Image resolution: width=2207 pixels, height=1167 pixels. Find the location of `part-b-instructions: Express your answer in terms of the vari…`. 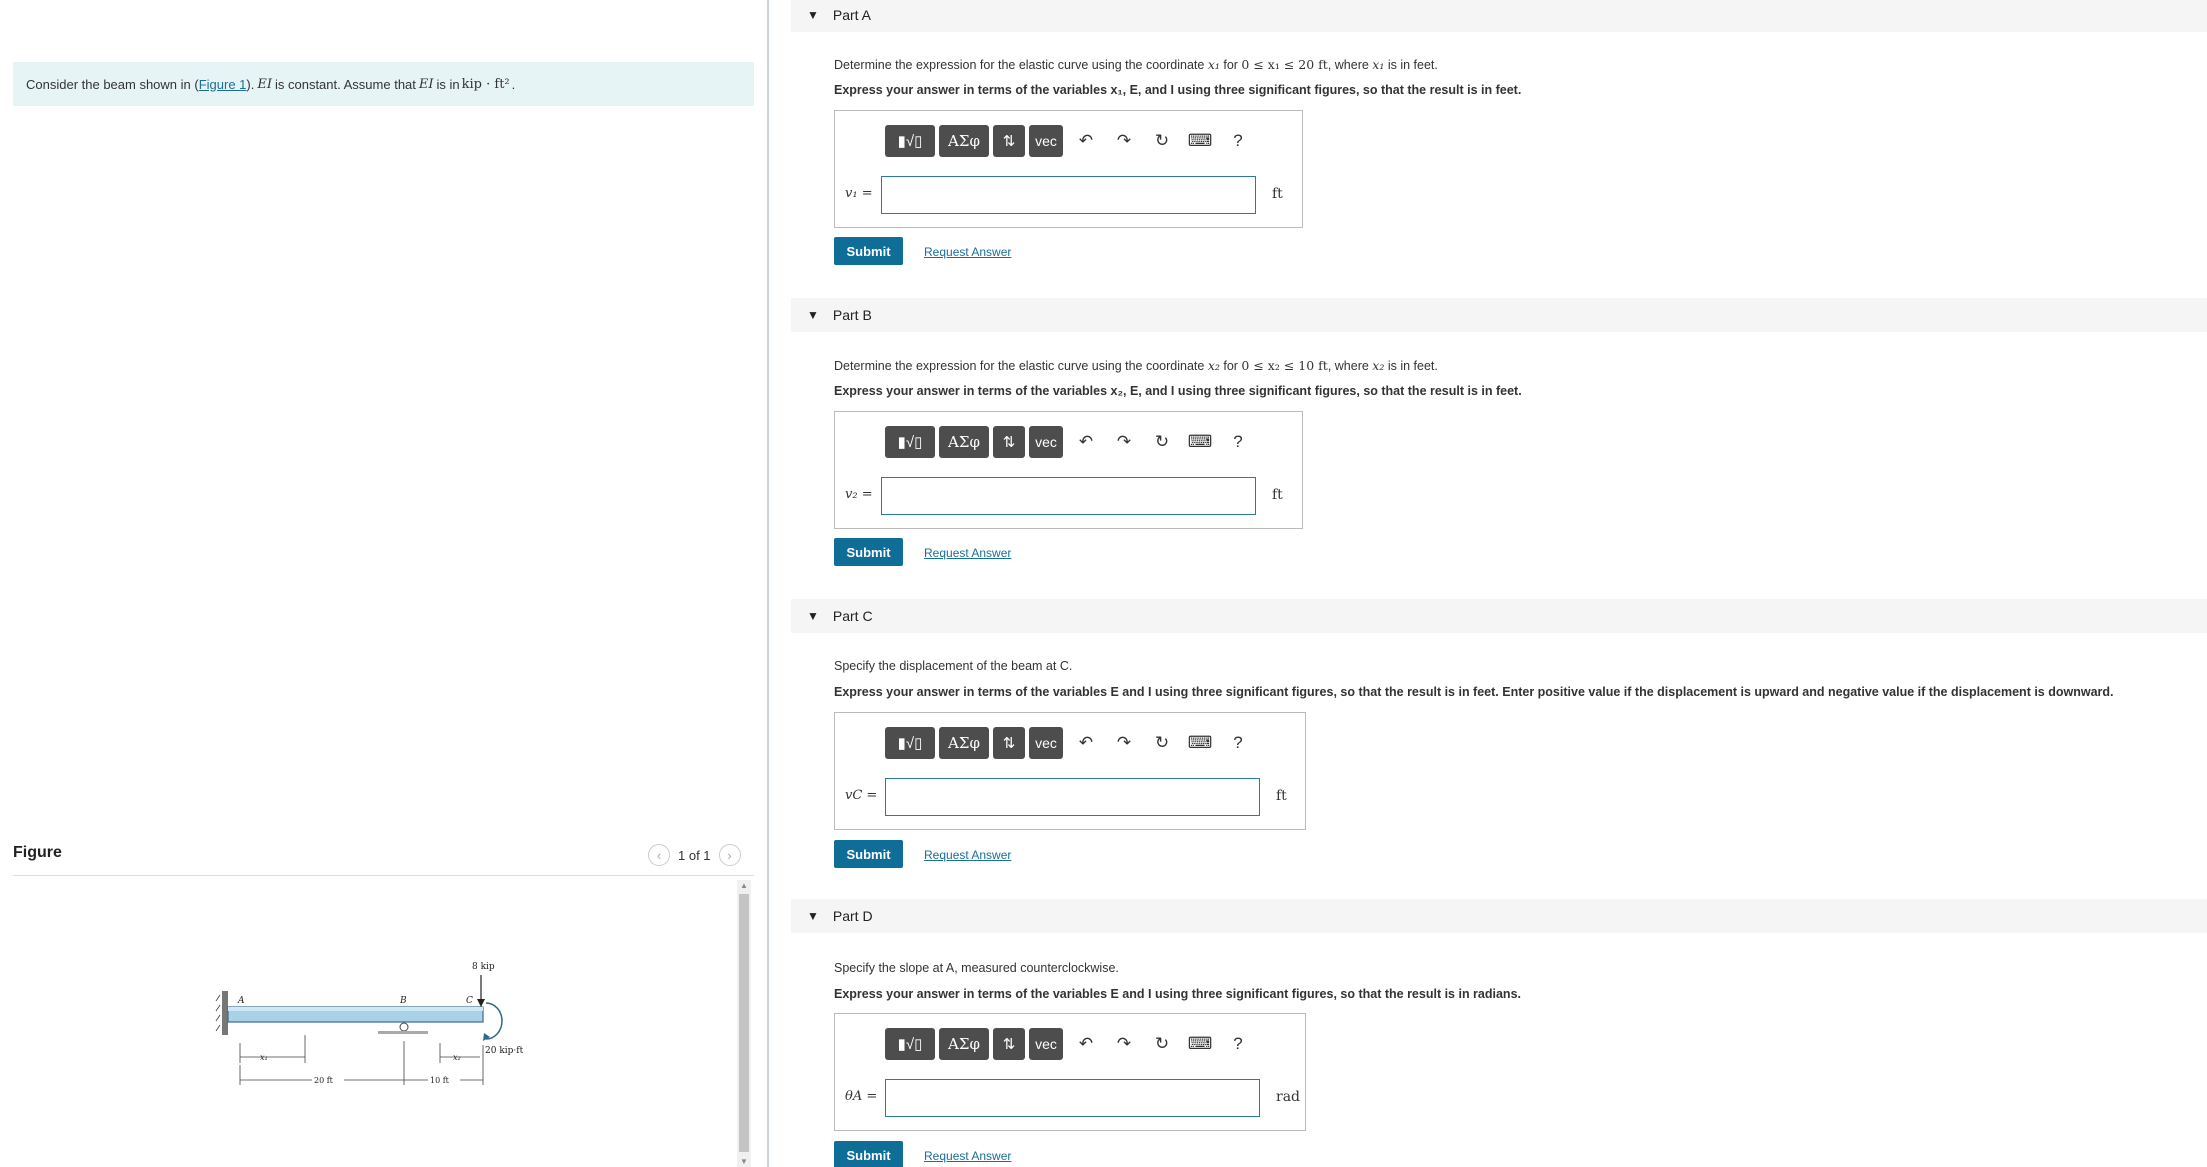

part-b-instructions: Express your answer in terms of the vari… is located at coordinates (1178, 391).